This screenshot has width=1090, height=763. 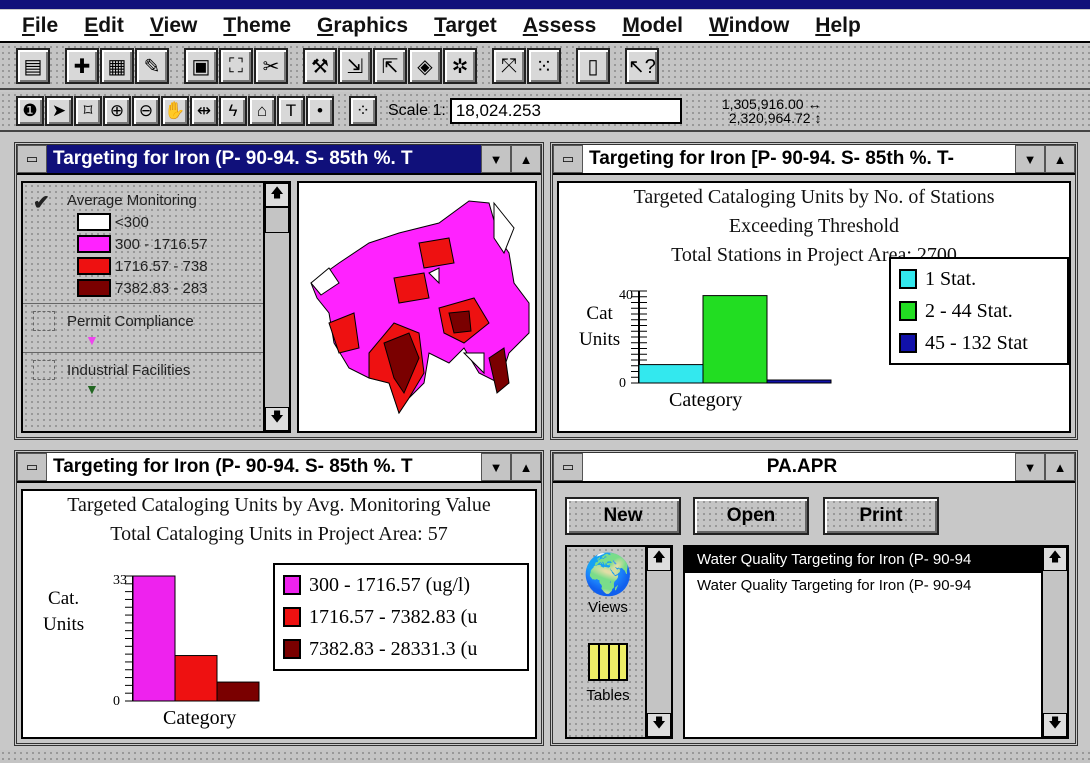 What do you see at coordinates (44, 202) in the screenshot?
I see `theme-visibility-checkbox: ✔` at bounding box center [44, 202].